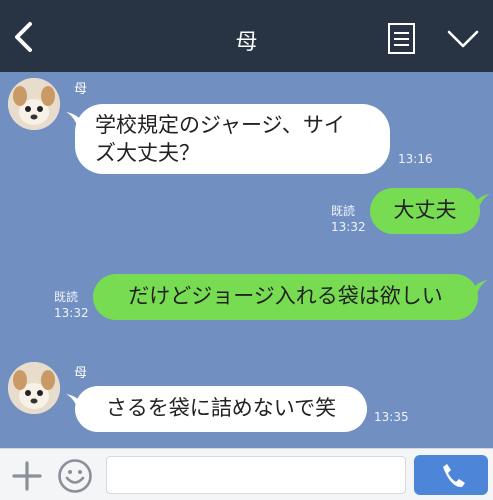 This screenshot has height=500, width=493. Describe the element at coordinates (391, 417) in the screenshot. I see `message-time: 13:35` at that location.